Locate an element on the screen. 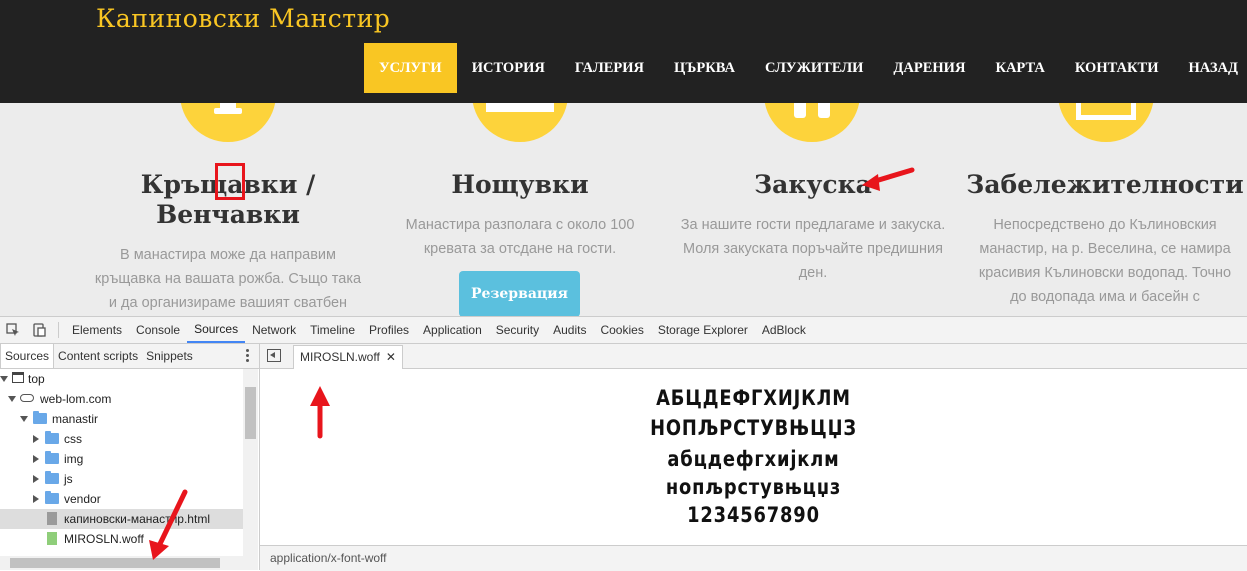  tree-item-file: капиновски-манастир.html is located at coordinates (121, 519).